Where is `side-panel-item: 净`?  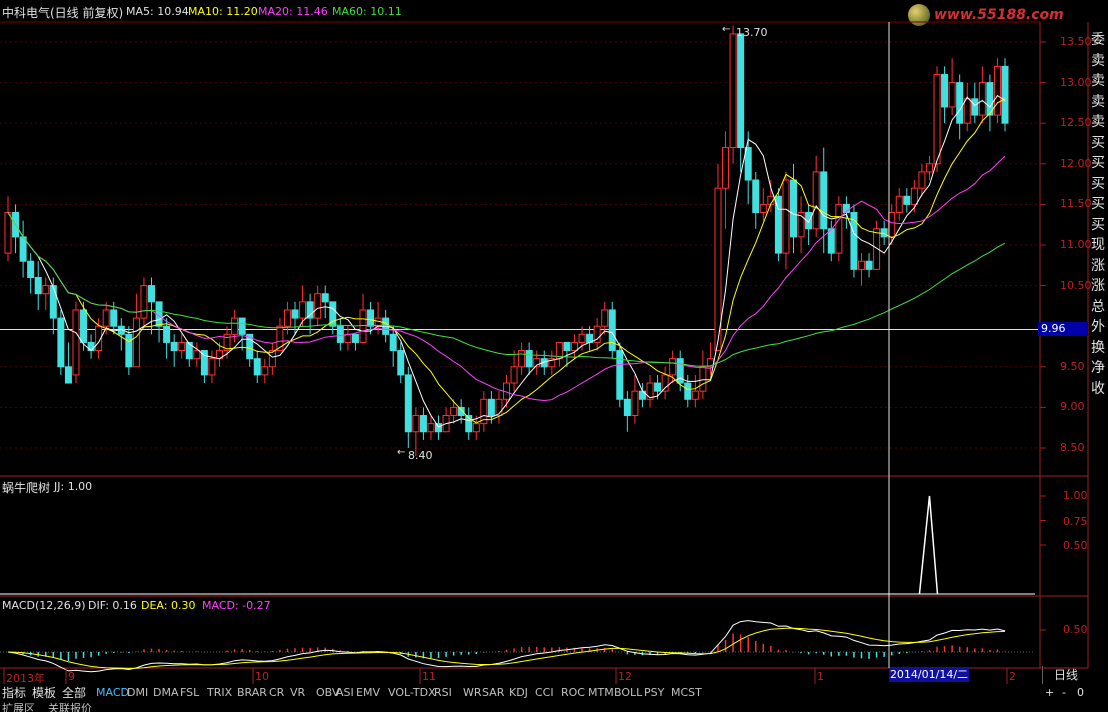
side-panel-item: 净 is located at coordinates (1098, 368).